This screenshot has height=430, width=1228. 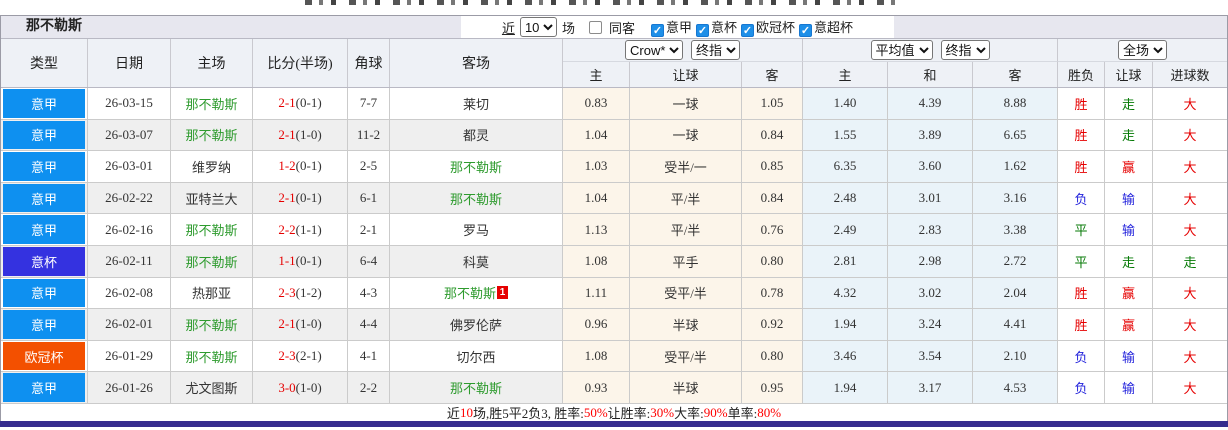 I want to click on asian-away-odds: 0.92, so click(x=772, y=325).